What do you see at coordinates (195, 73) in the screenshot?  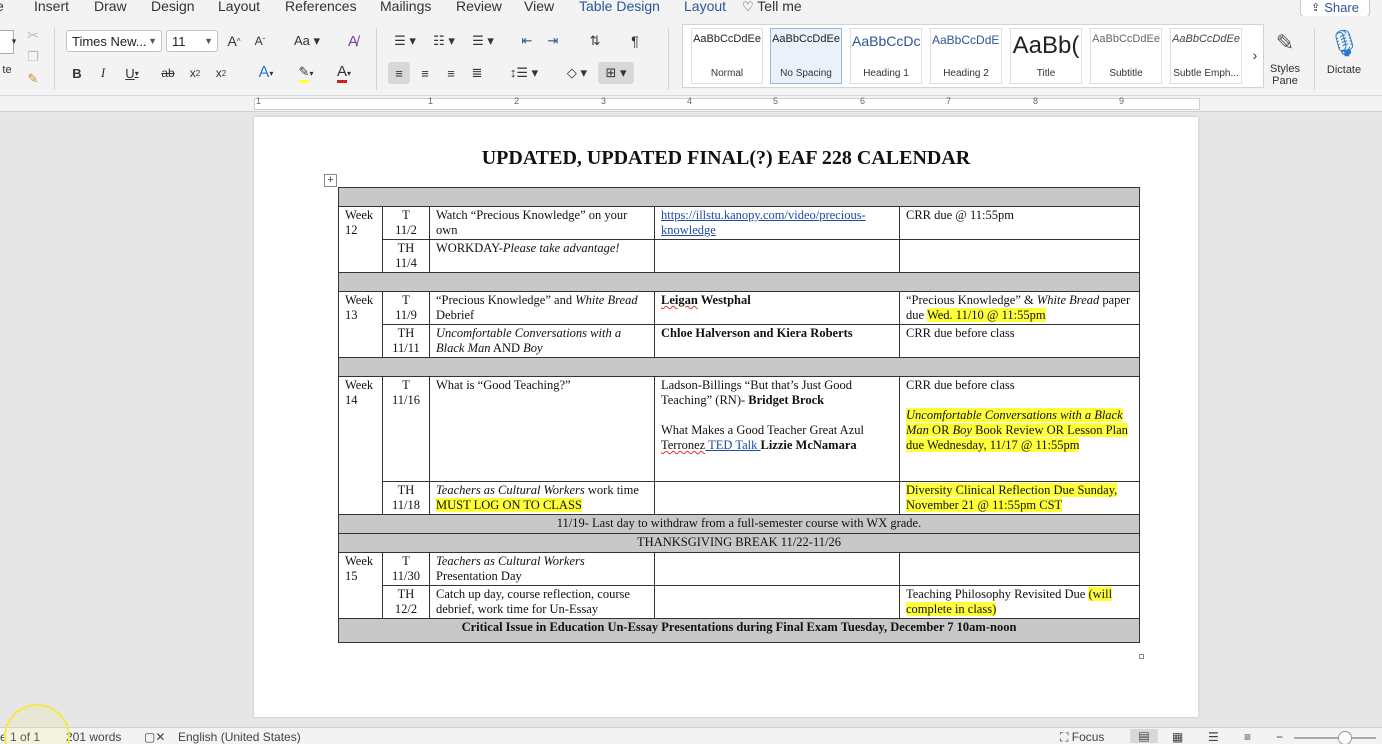 I see `subscript-button: x2` at bounding box center [195, 73].